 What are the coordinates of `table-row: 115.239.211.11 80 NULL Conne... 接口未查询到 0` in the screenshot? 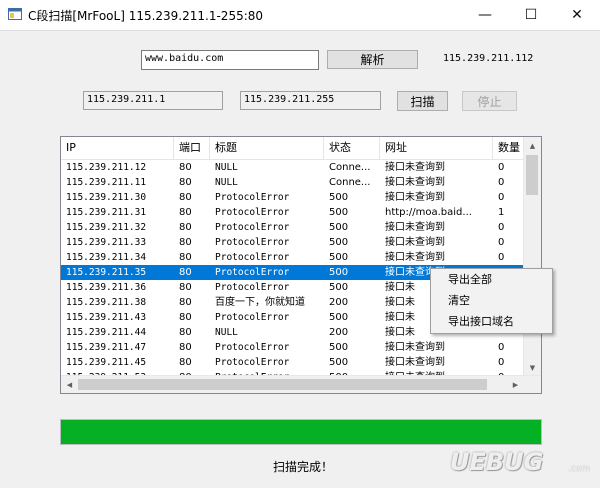 It's located at (292, 182).